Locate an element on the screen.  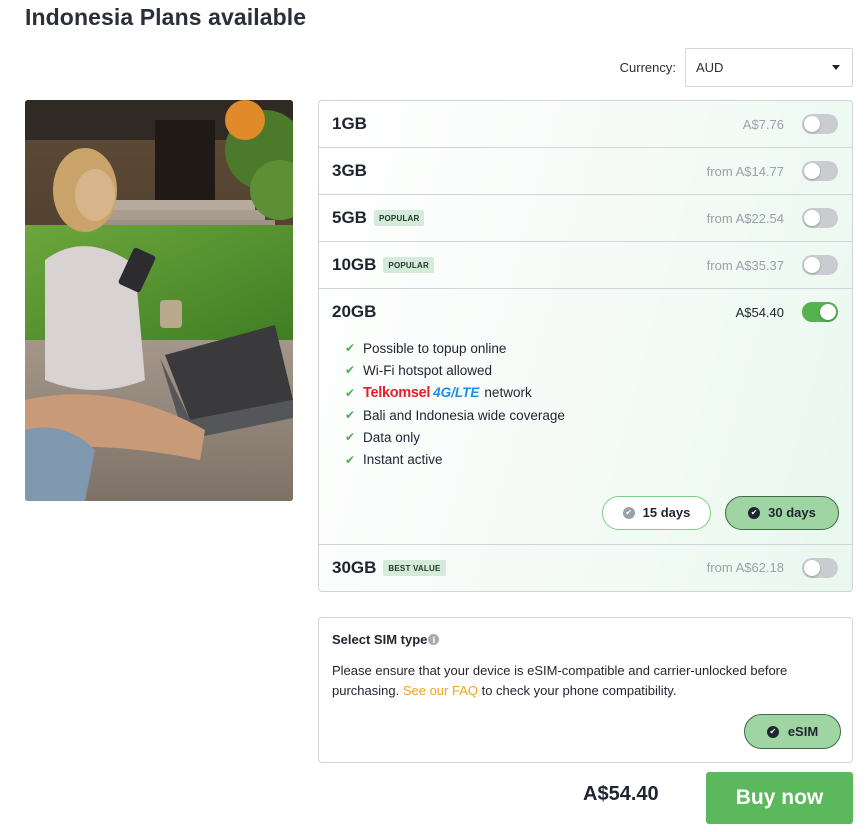
plan-header-1gb: 1GB A$7.76 is located at coordinates (585, 124).